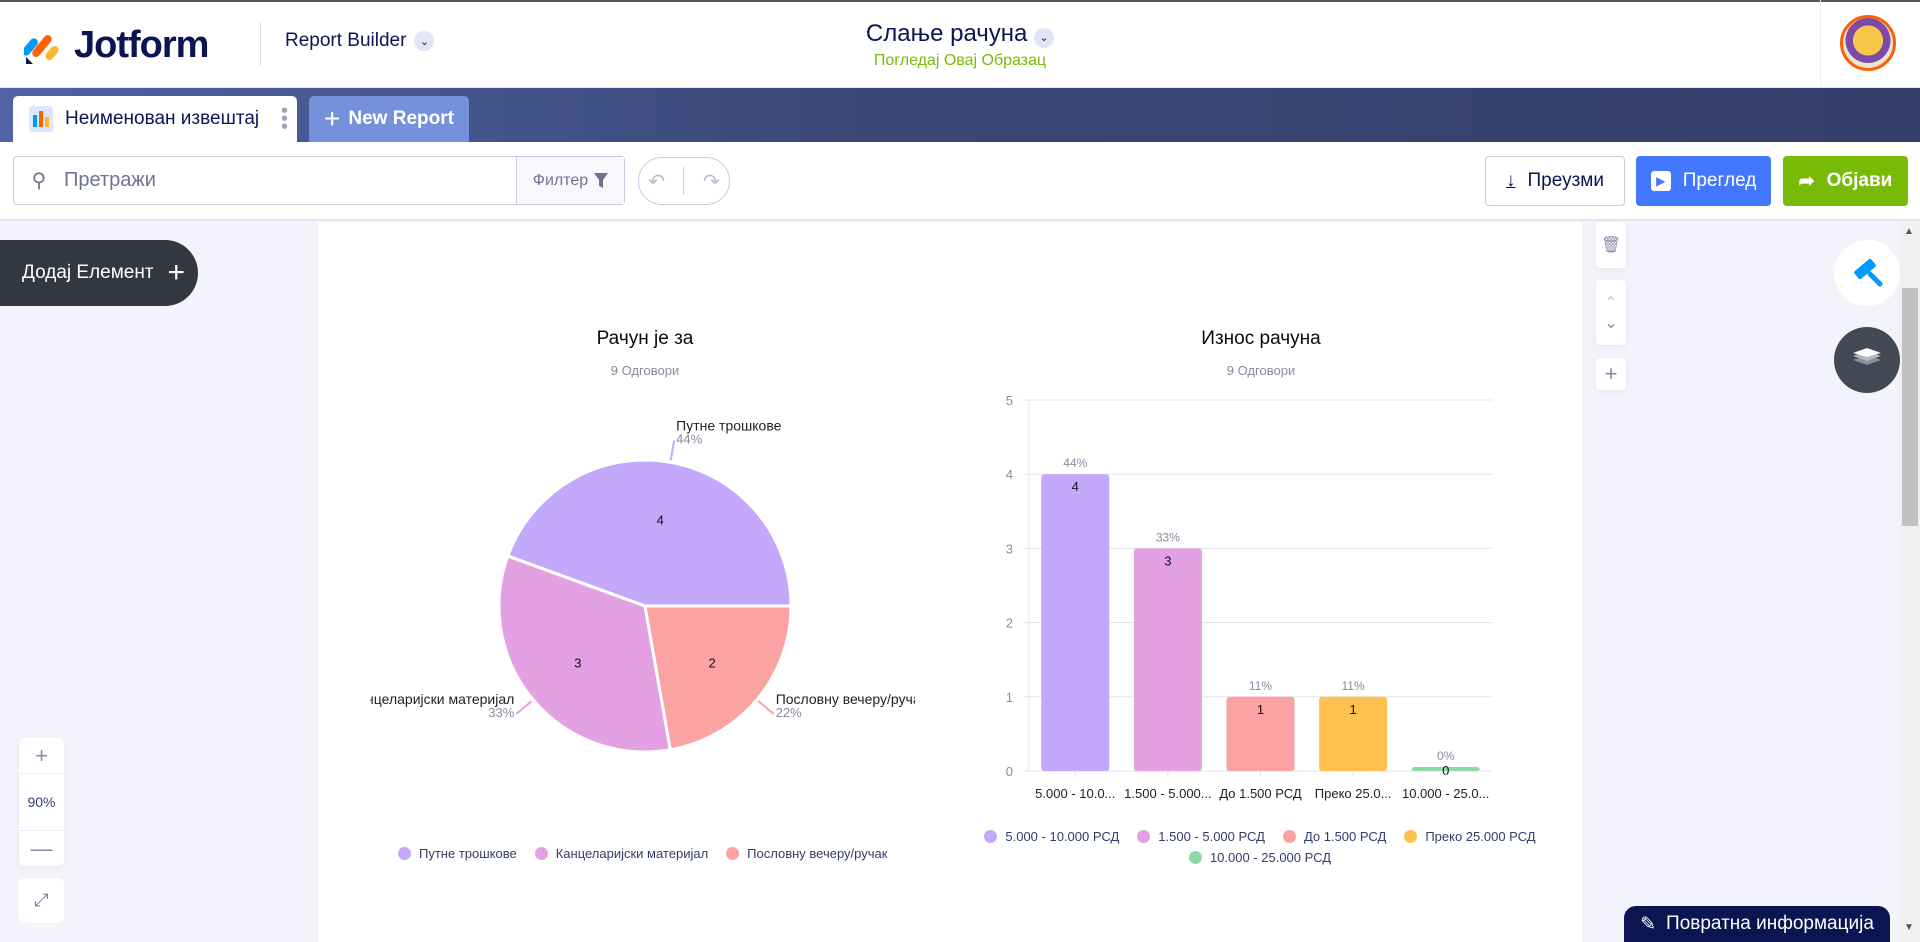 This screenshot has width=1920, height=942. What do you see at coordinates (946, 33) in the screenshot?
I see `form-title-text: Слање рачуна` at bounding box center [946, 33].